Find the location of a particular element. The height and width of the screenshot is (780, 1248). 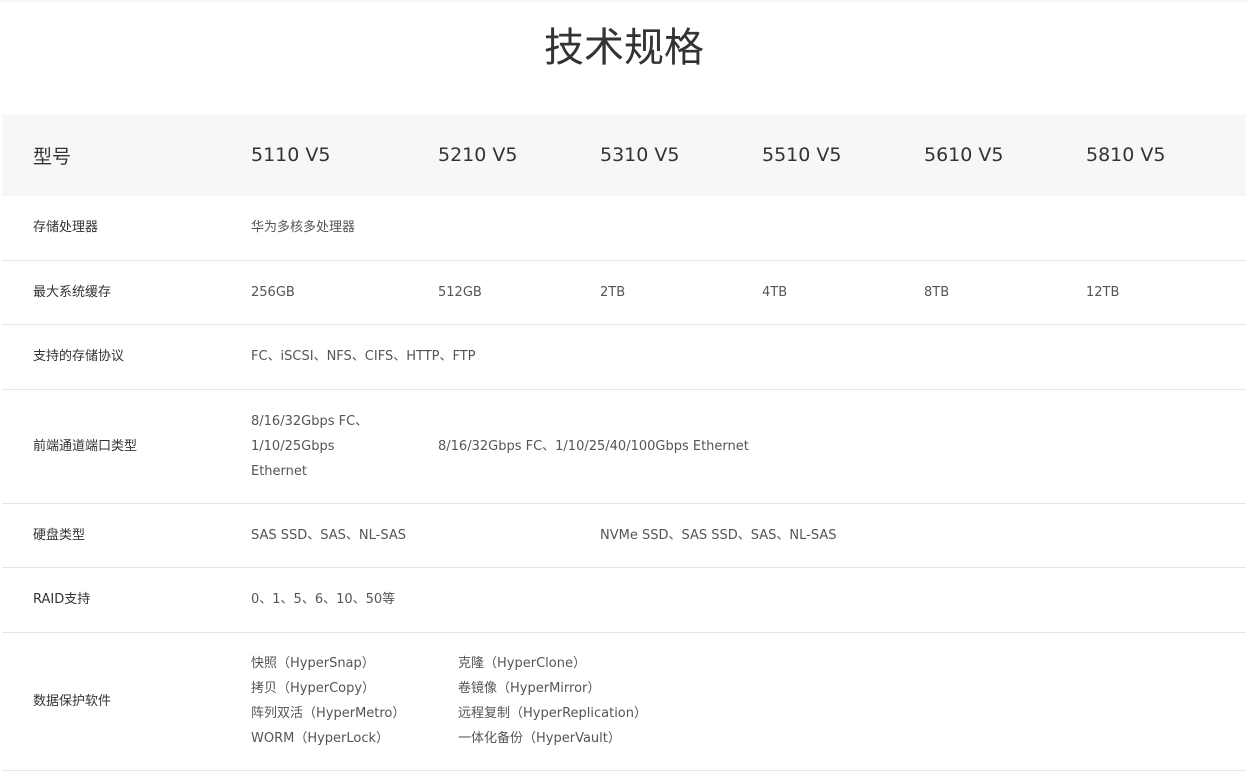

table-row-protocols: 支持的存储协议 FC、iSCSI、NFS、CIFS、HTTP、FTP is located at coordinates (624, 357).